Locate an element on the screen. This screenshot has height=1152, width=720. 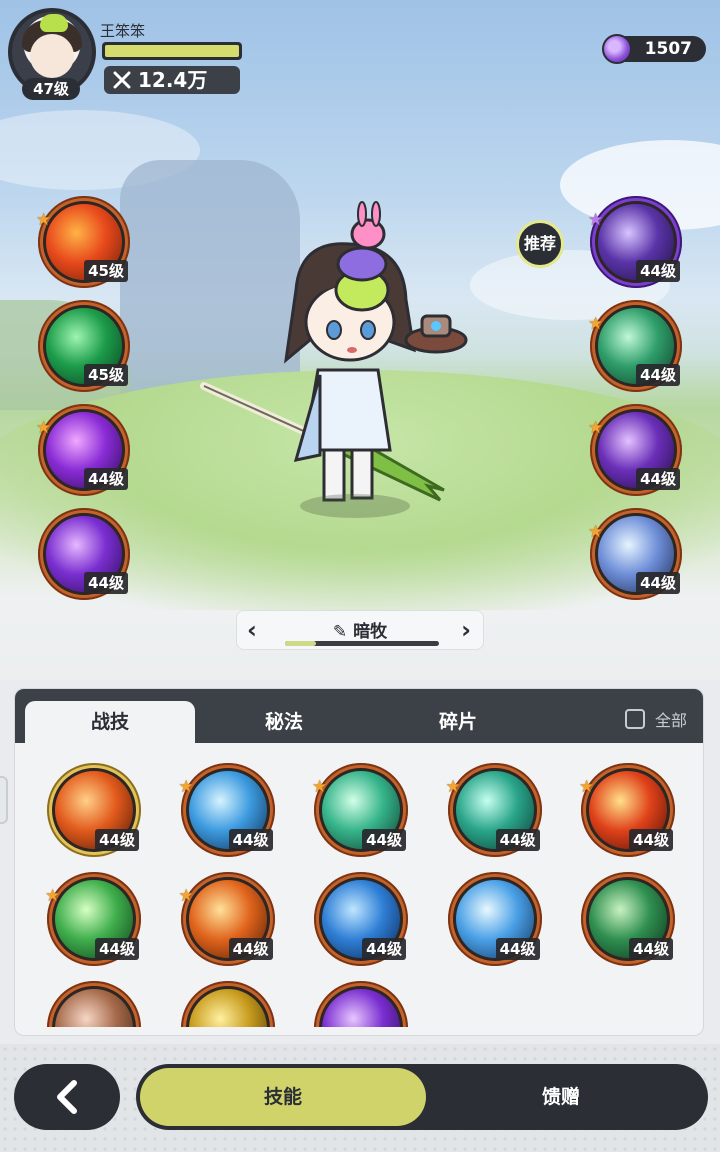
skill-tabs: 战技 秘法 碎片 全部 is located at coordinates (359, 716).